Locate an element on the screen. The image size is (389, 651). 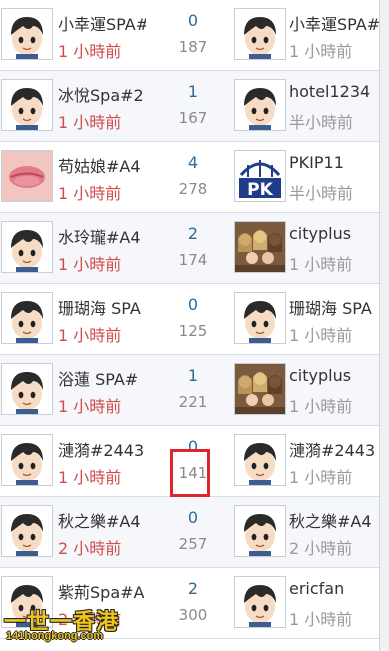
thread-author-name: 秋之樂#A4 is located at coordinates (102, 520).